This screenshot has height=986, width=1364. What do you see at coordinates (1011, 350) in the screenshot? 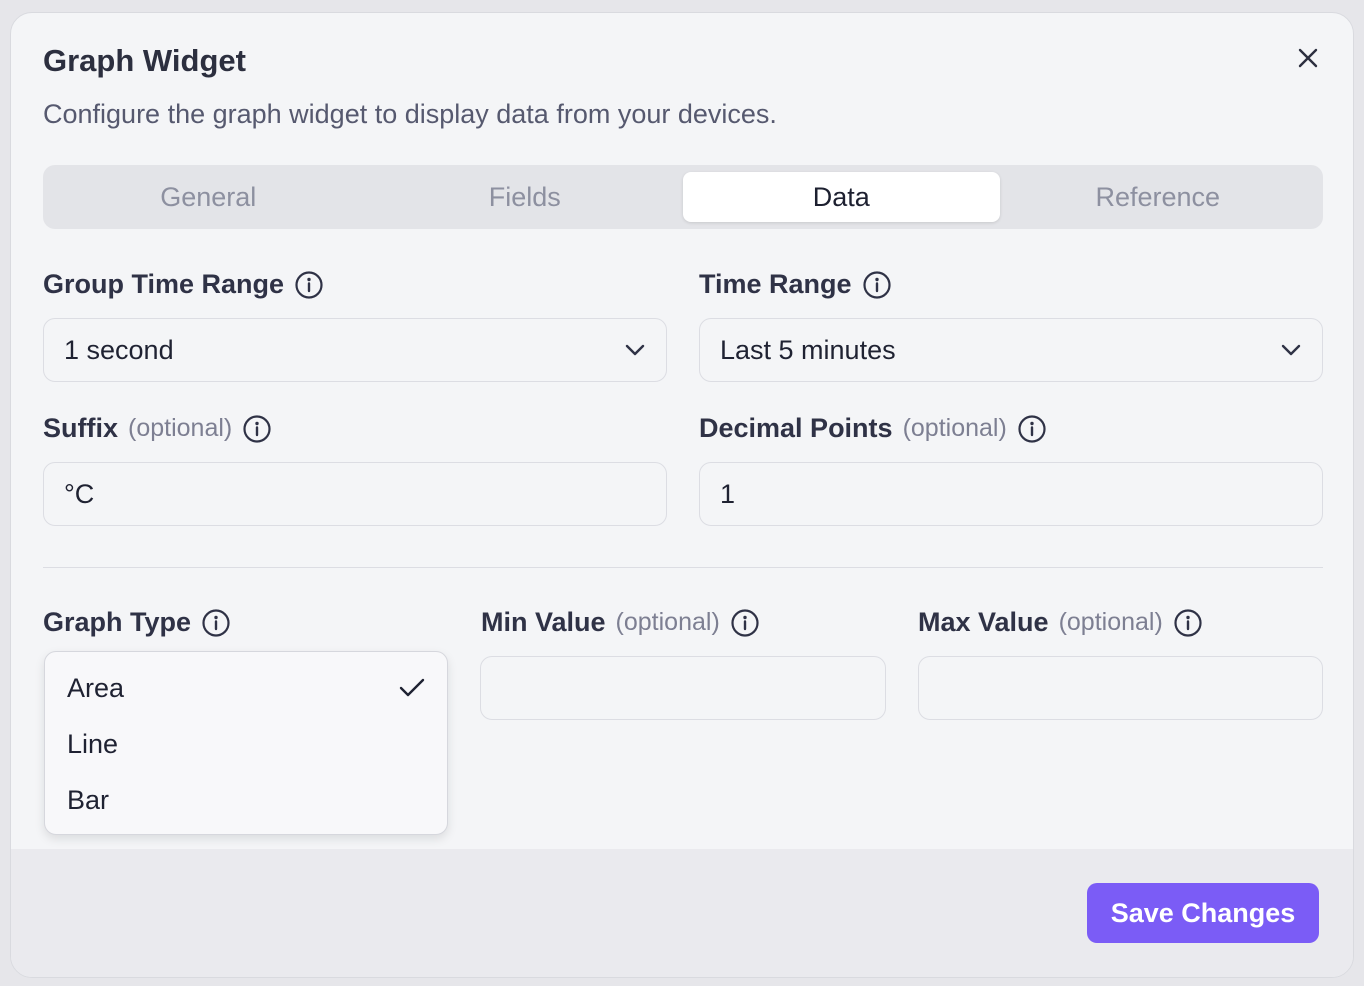
I see `time-range-select: Last 5 minutes` at bounding box center [1011, 350].